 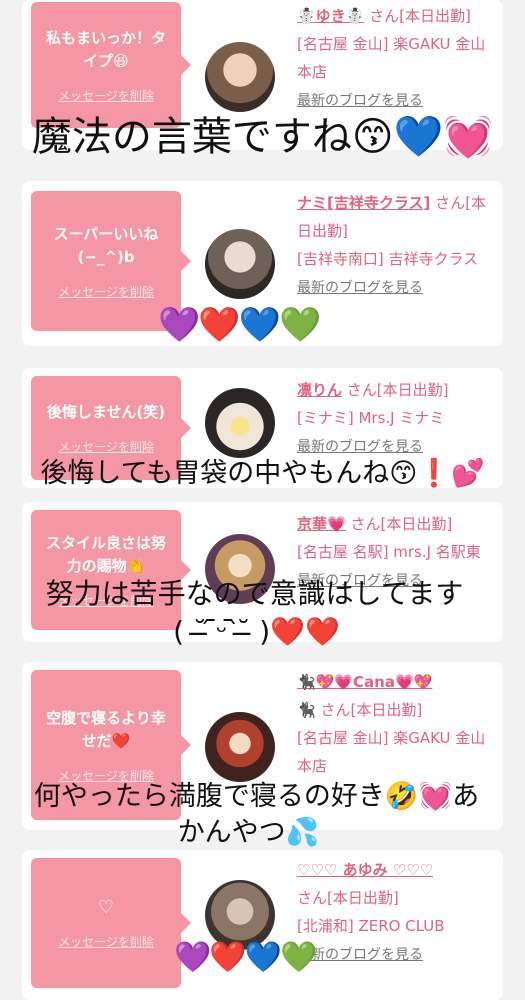 I want to click on message-bubble: 私もまいっか！タイプ😆 メッセージを削除, so click(x=111, y=65).